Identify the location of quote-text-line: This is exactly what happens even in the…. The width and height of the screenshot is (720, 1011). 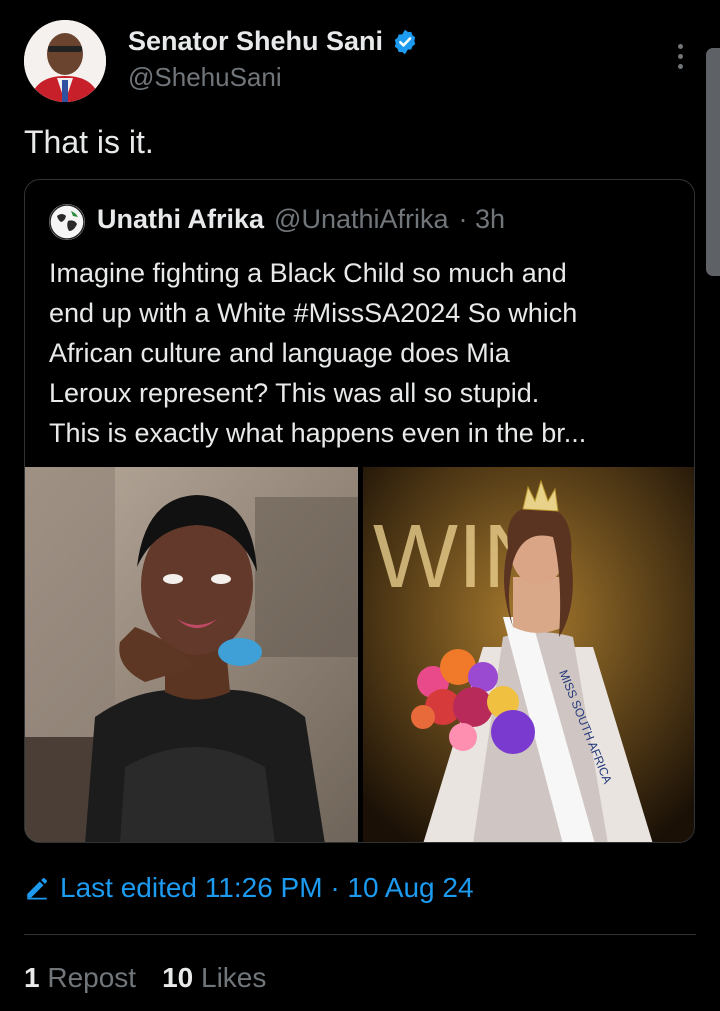
(318, 433).